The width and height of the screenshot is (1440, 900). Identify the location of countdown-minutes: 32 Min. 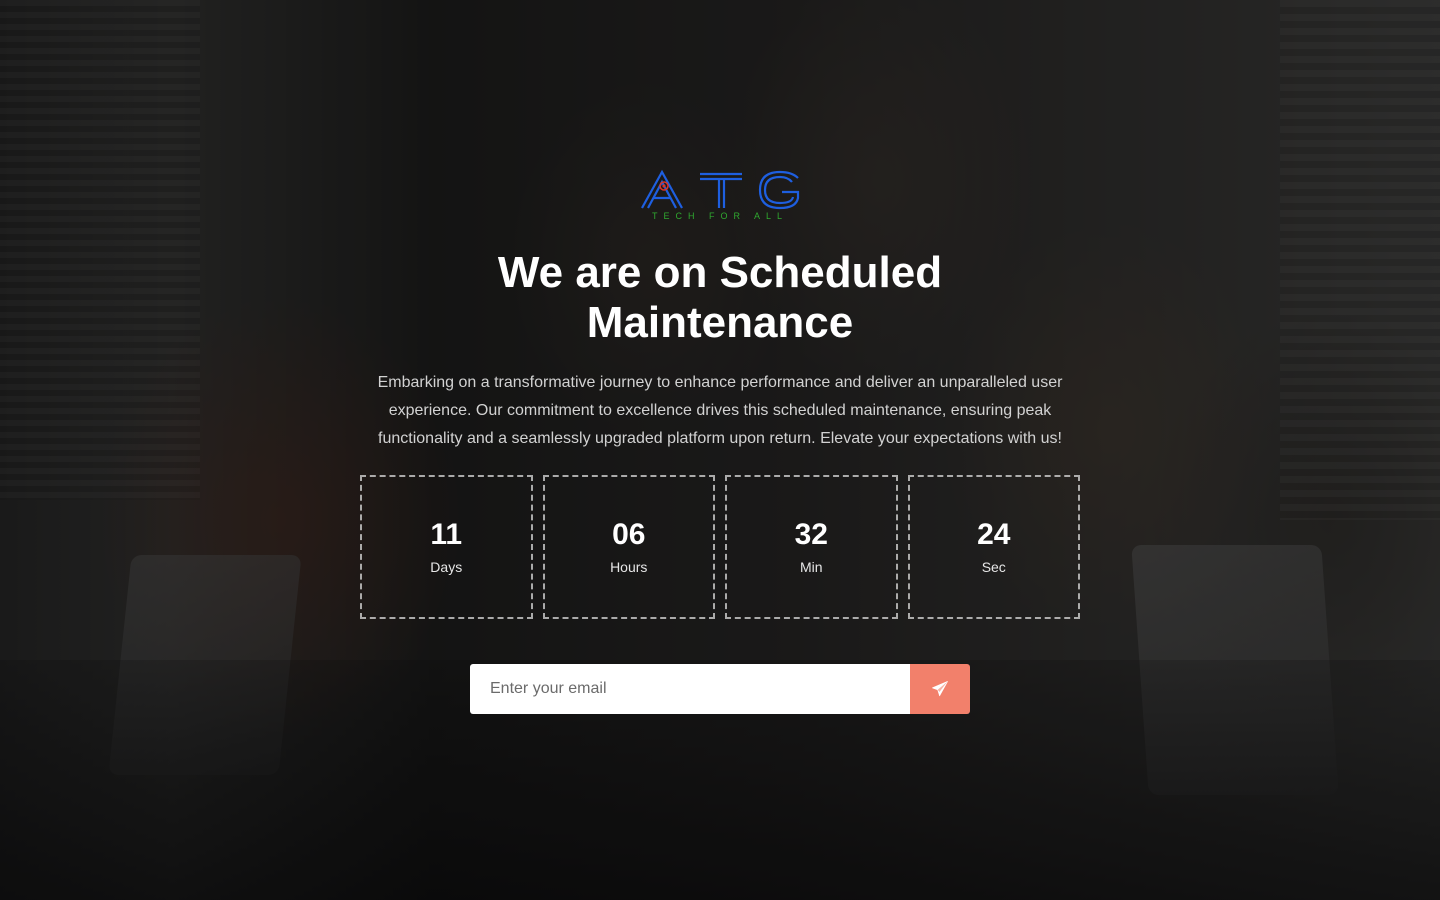
(811, 547).